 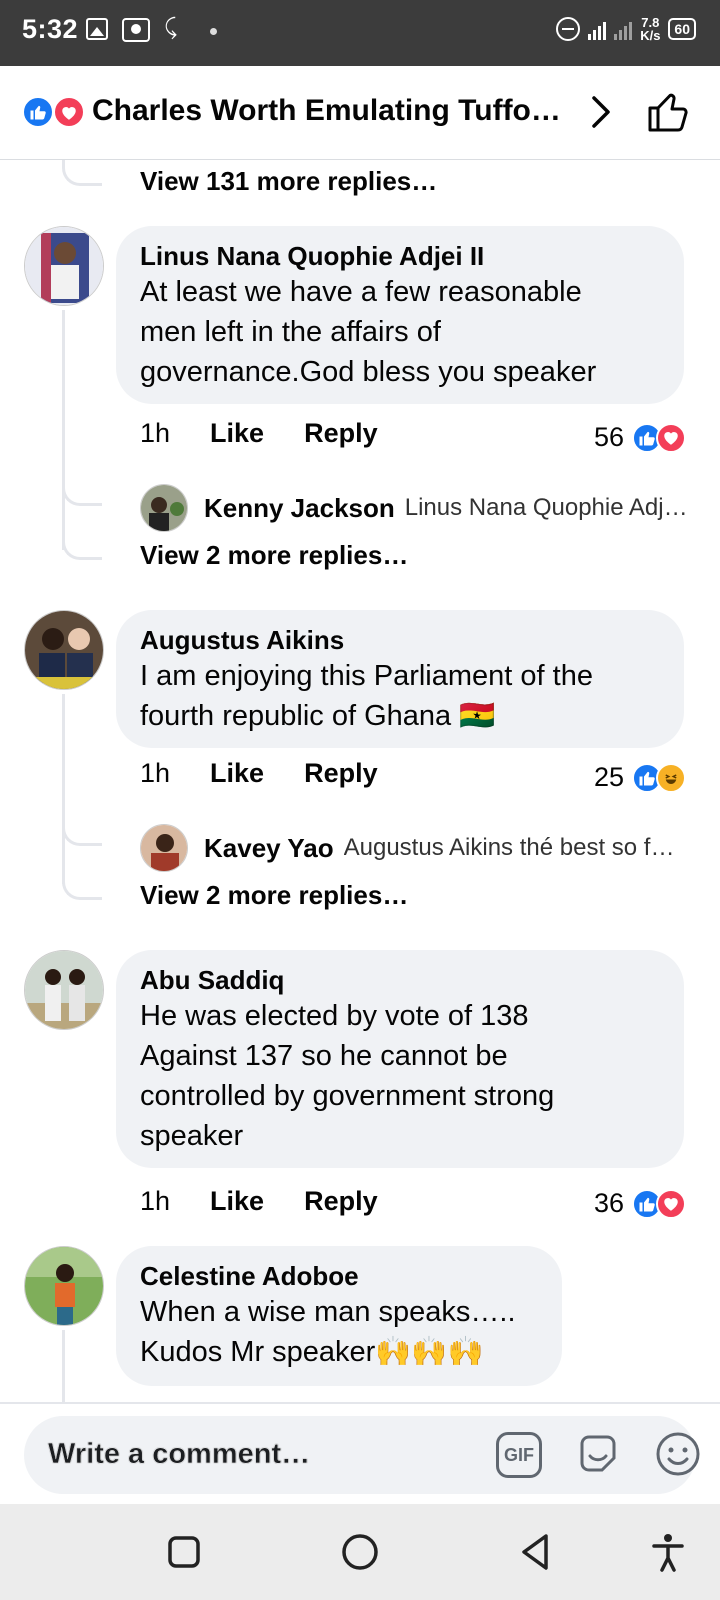 I want to click on like-post-icon, so click(x=668, y=112).